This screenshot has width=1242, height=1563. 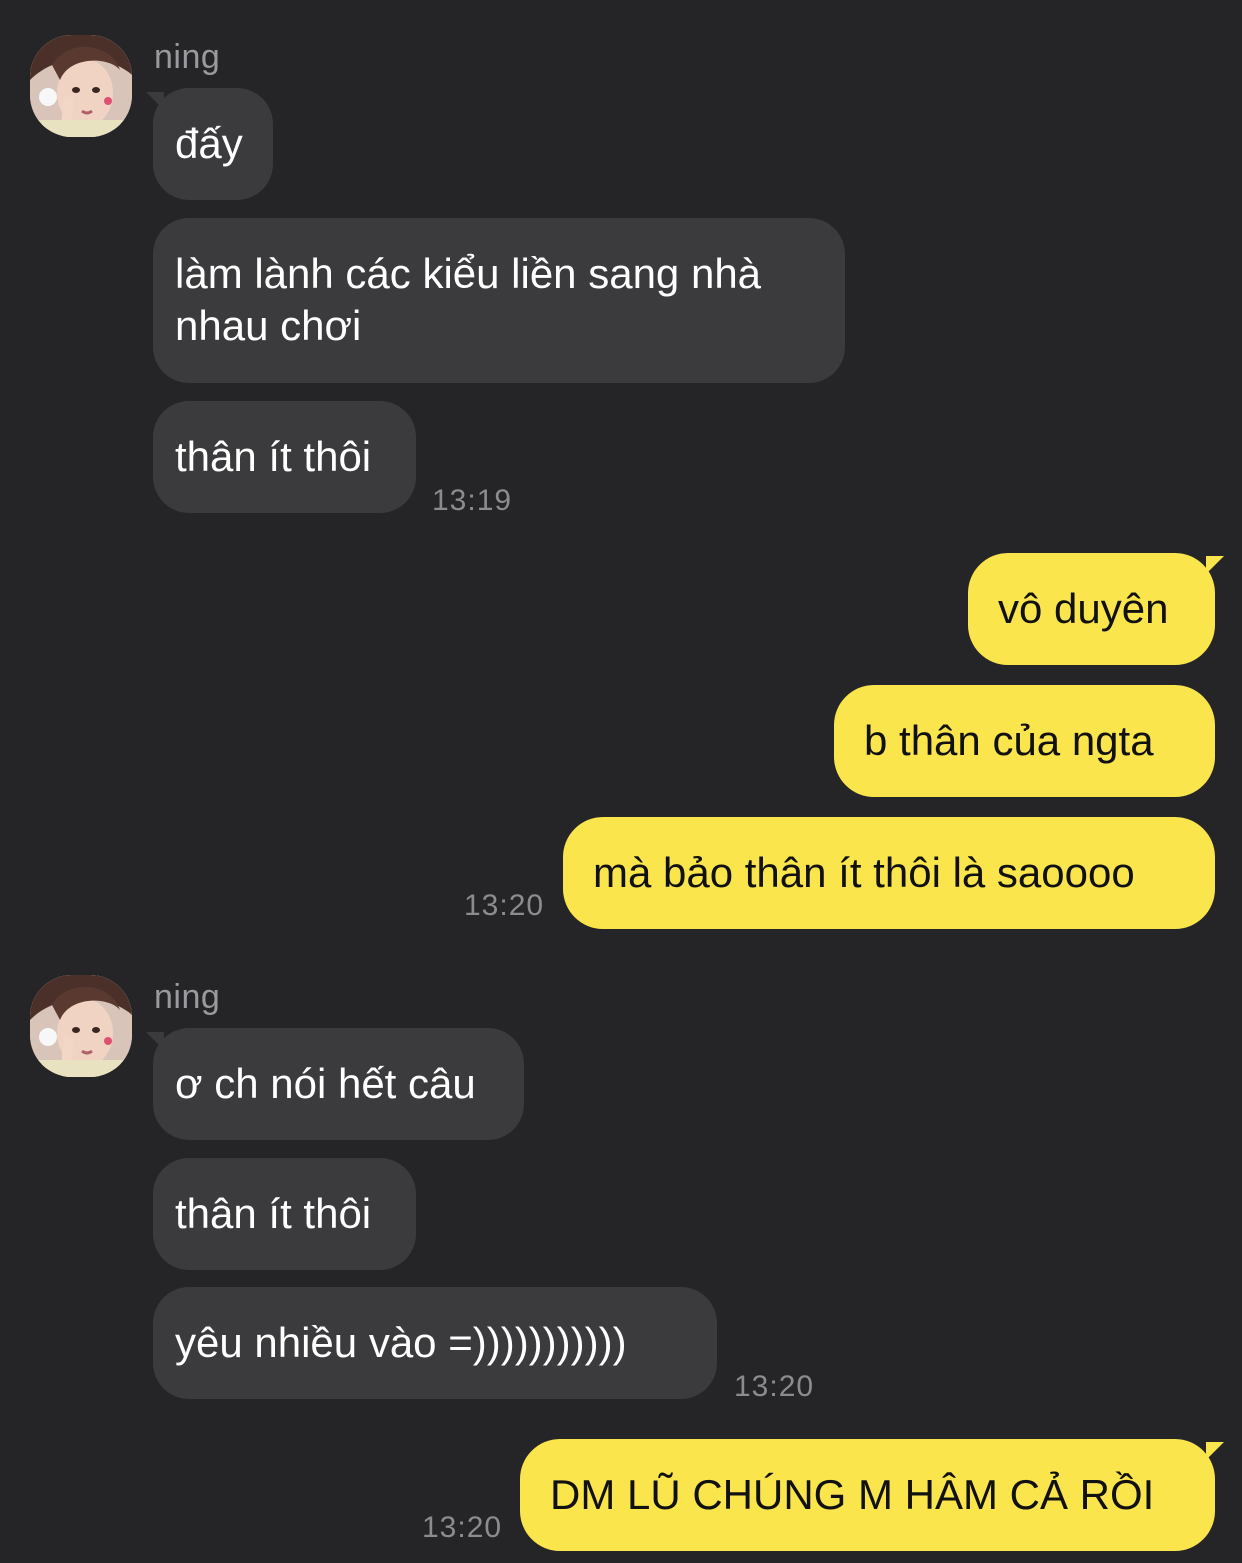 I want to click on message-timestamp: 13:19, so click(x=472, y=500).